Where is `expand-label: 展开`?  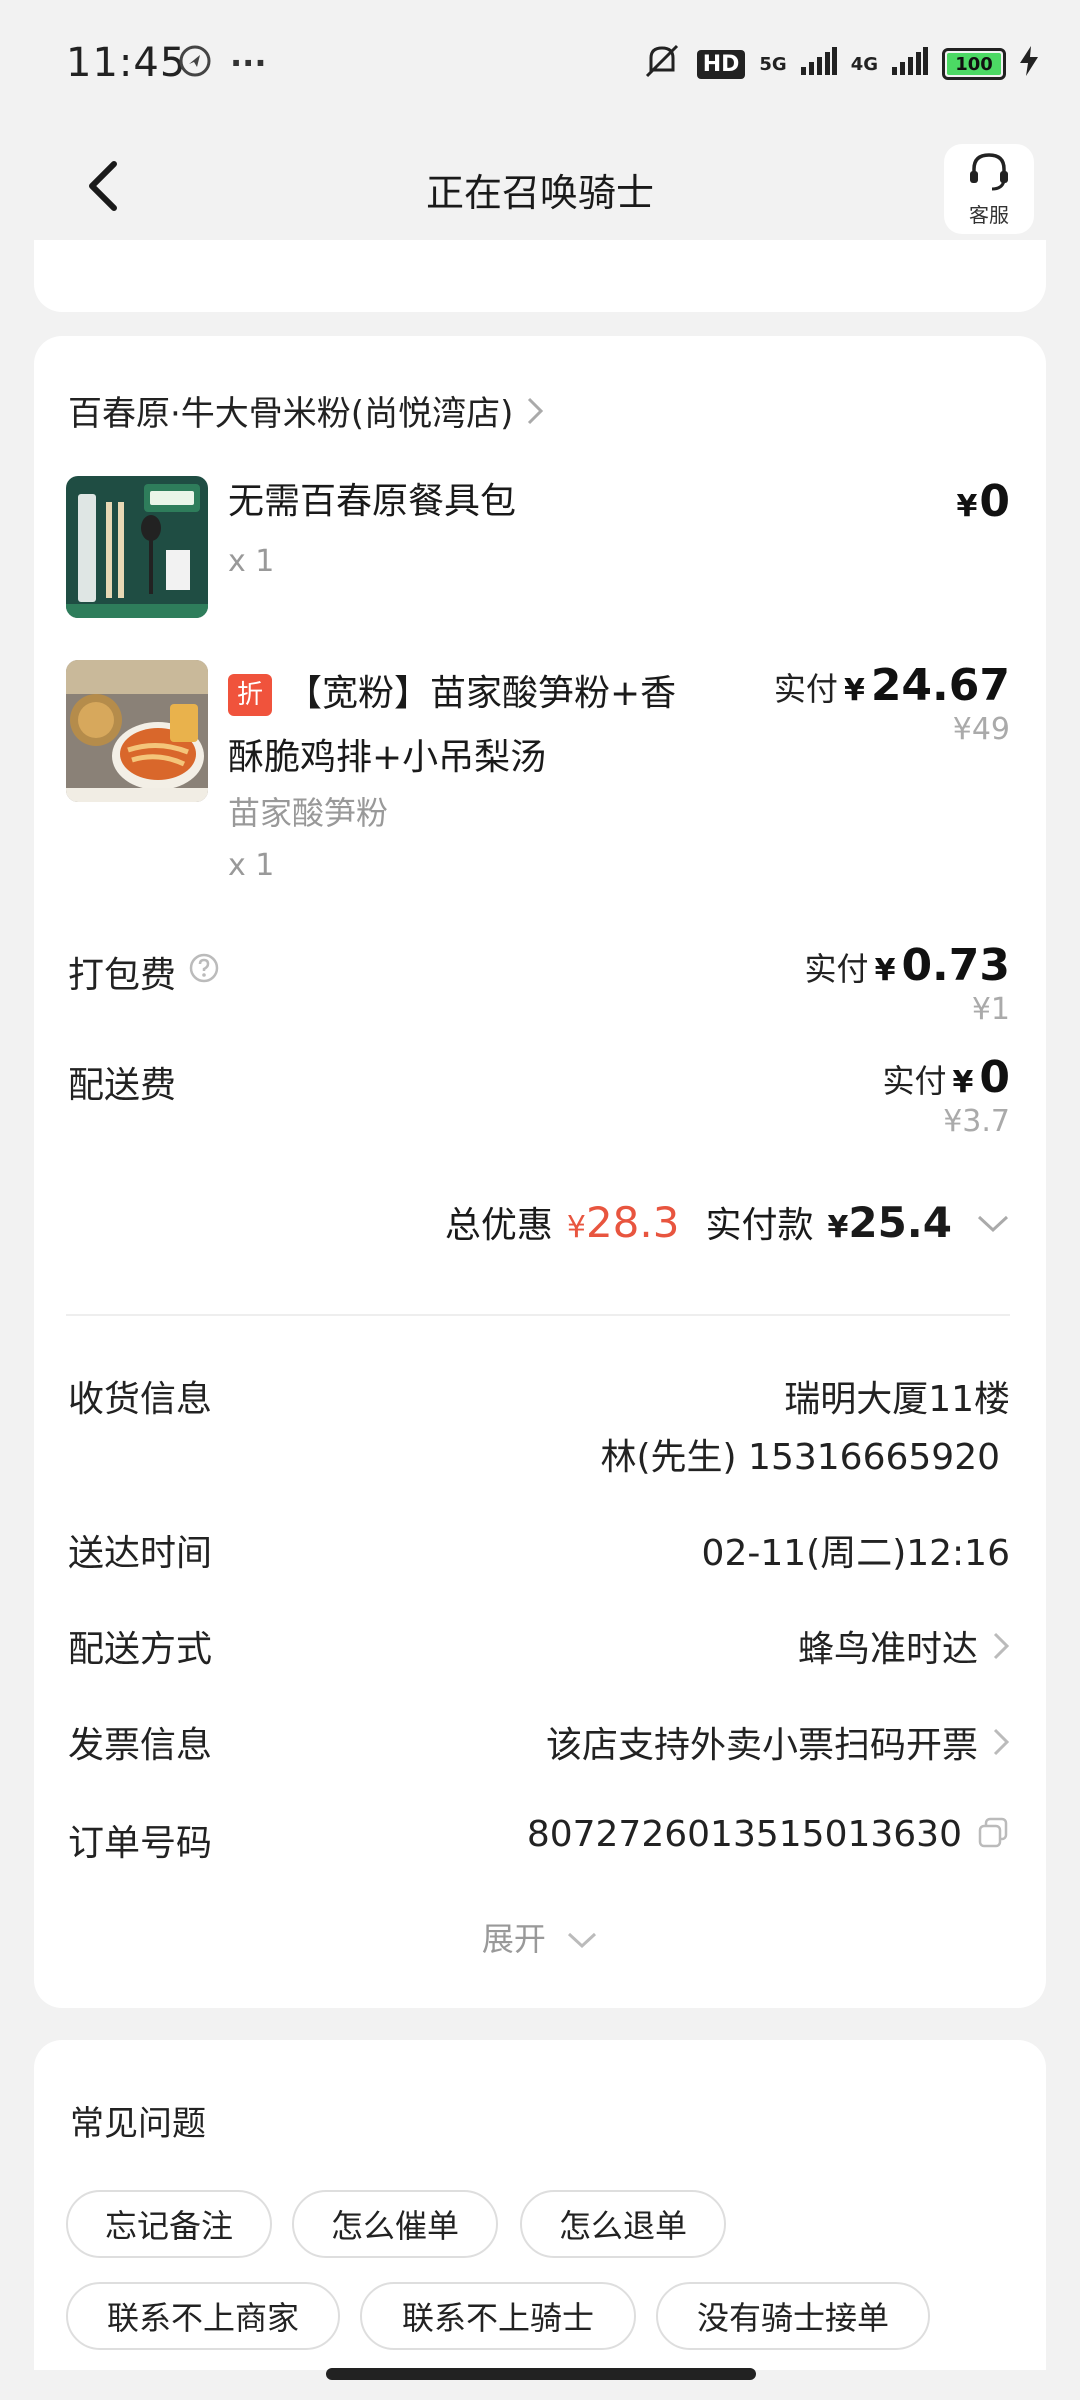
expand-label: 展开 is located at coordinates (513, 1939).